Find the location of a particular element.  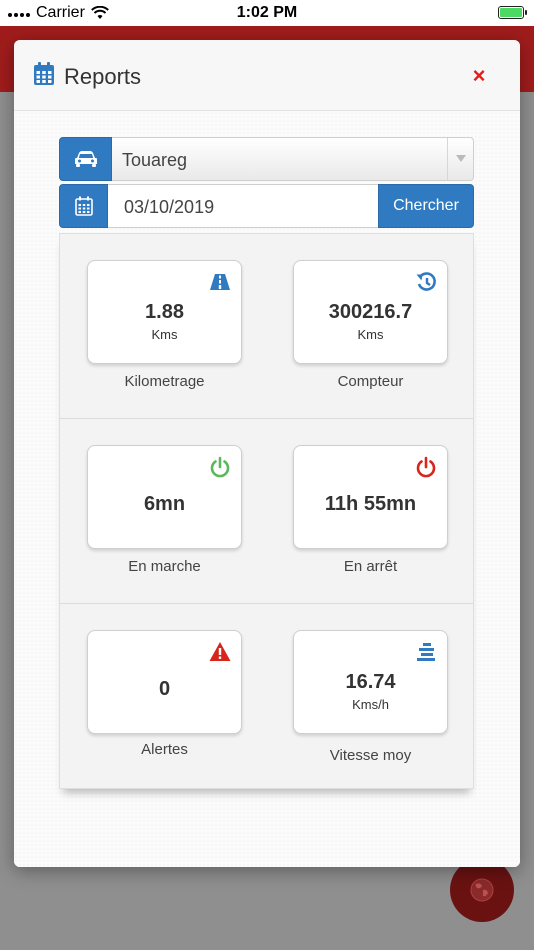

road-icon is located at coordinates (220, 282).